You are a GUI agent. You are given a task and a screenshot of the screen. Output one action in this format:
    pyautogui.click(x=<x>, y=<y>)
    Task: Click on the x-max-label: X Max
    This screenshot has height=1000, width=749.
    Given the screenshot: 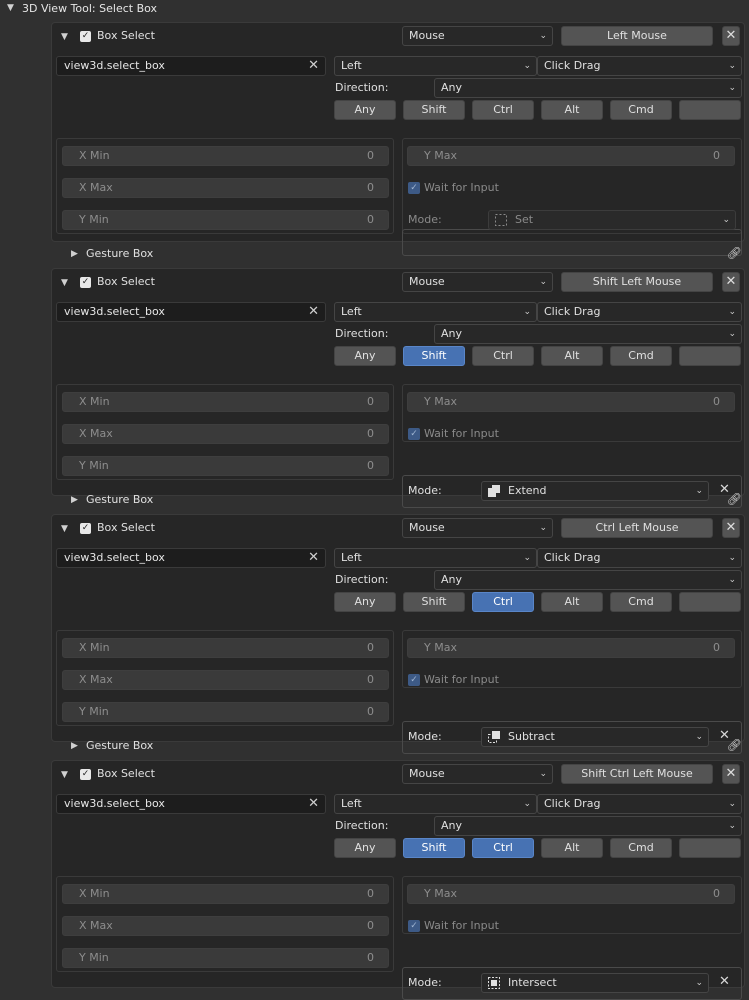 What is the action you would take?
    pyautogui.click(x=96, y=925)
    